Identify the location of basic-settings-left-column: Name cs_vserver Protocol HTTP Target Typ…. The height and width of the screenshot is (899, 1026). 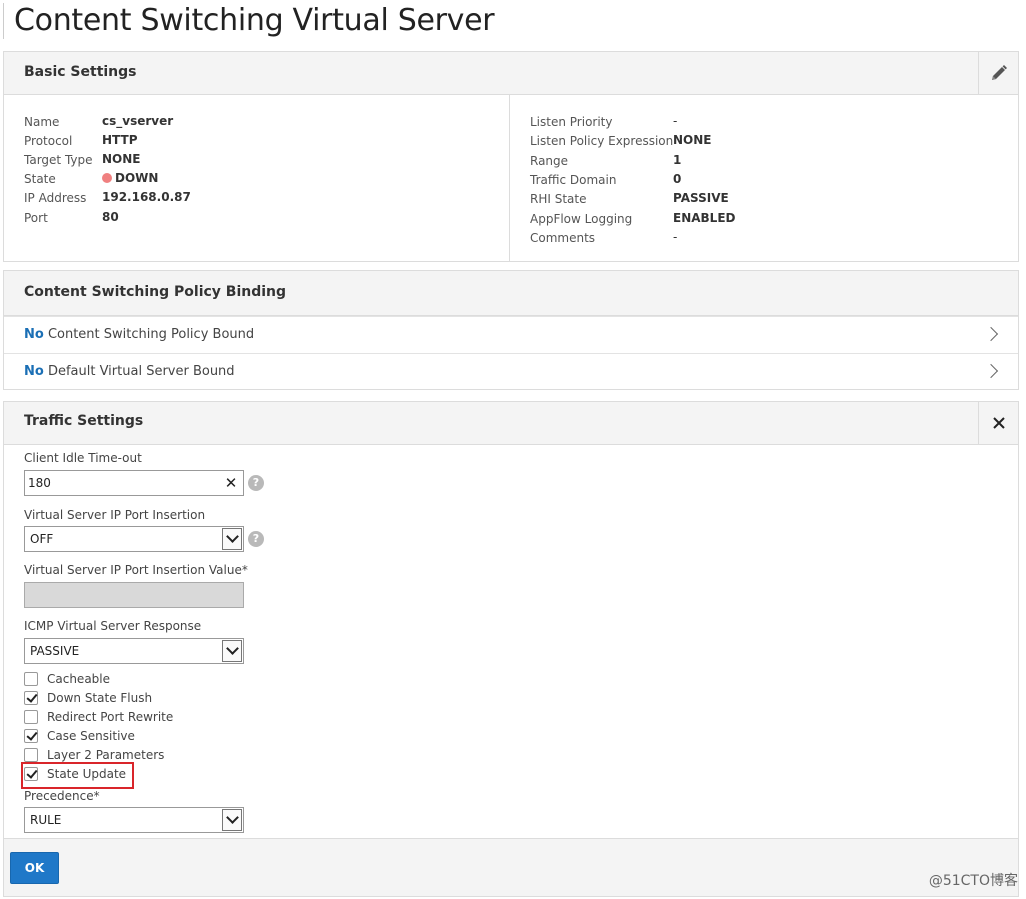
(257, 178).